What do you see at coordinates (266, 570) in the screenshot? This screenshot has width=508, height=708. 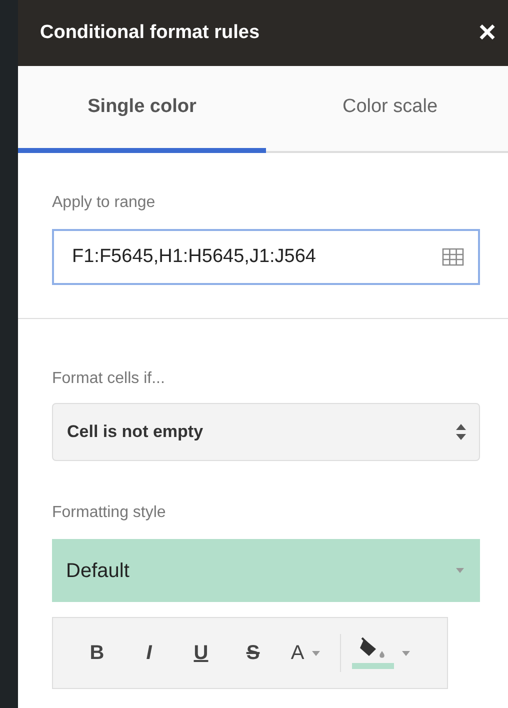 I see `style-select: Default` at bounding box center [266, 570].